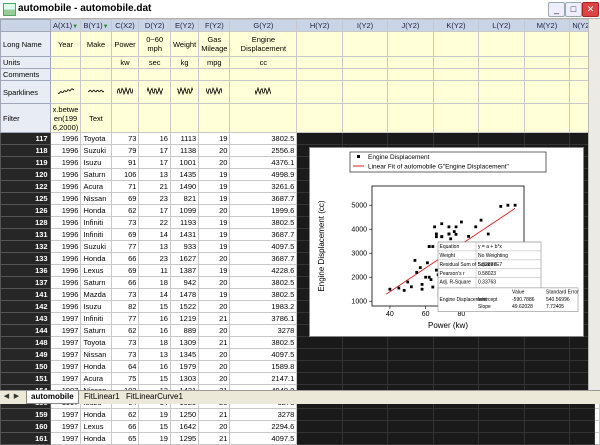 The width and height of the screenshot is (600, 445). What do you see at coordinates (263, 174) in the screenshot?
I see `disp-cell: 4998.9` at bounding box center [263, 174].